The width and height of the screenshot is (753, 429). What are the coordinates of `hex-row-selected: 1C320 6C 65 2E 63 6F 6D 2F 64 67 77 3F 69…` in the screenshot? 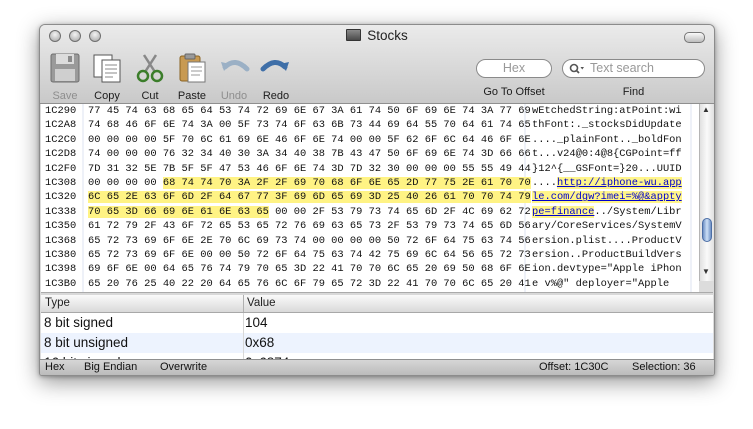 It's located at (363, 197).